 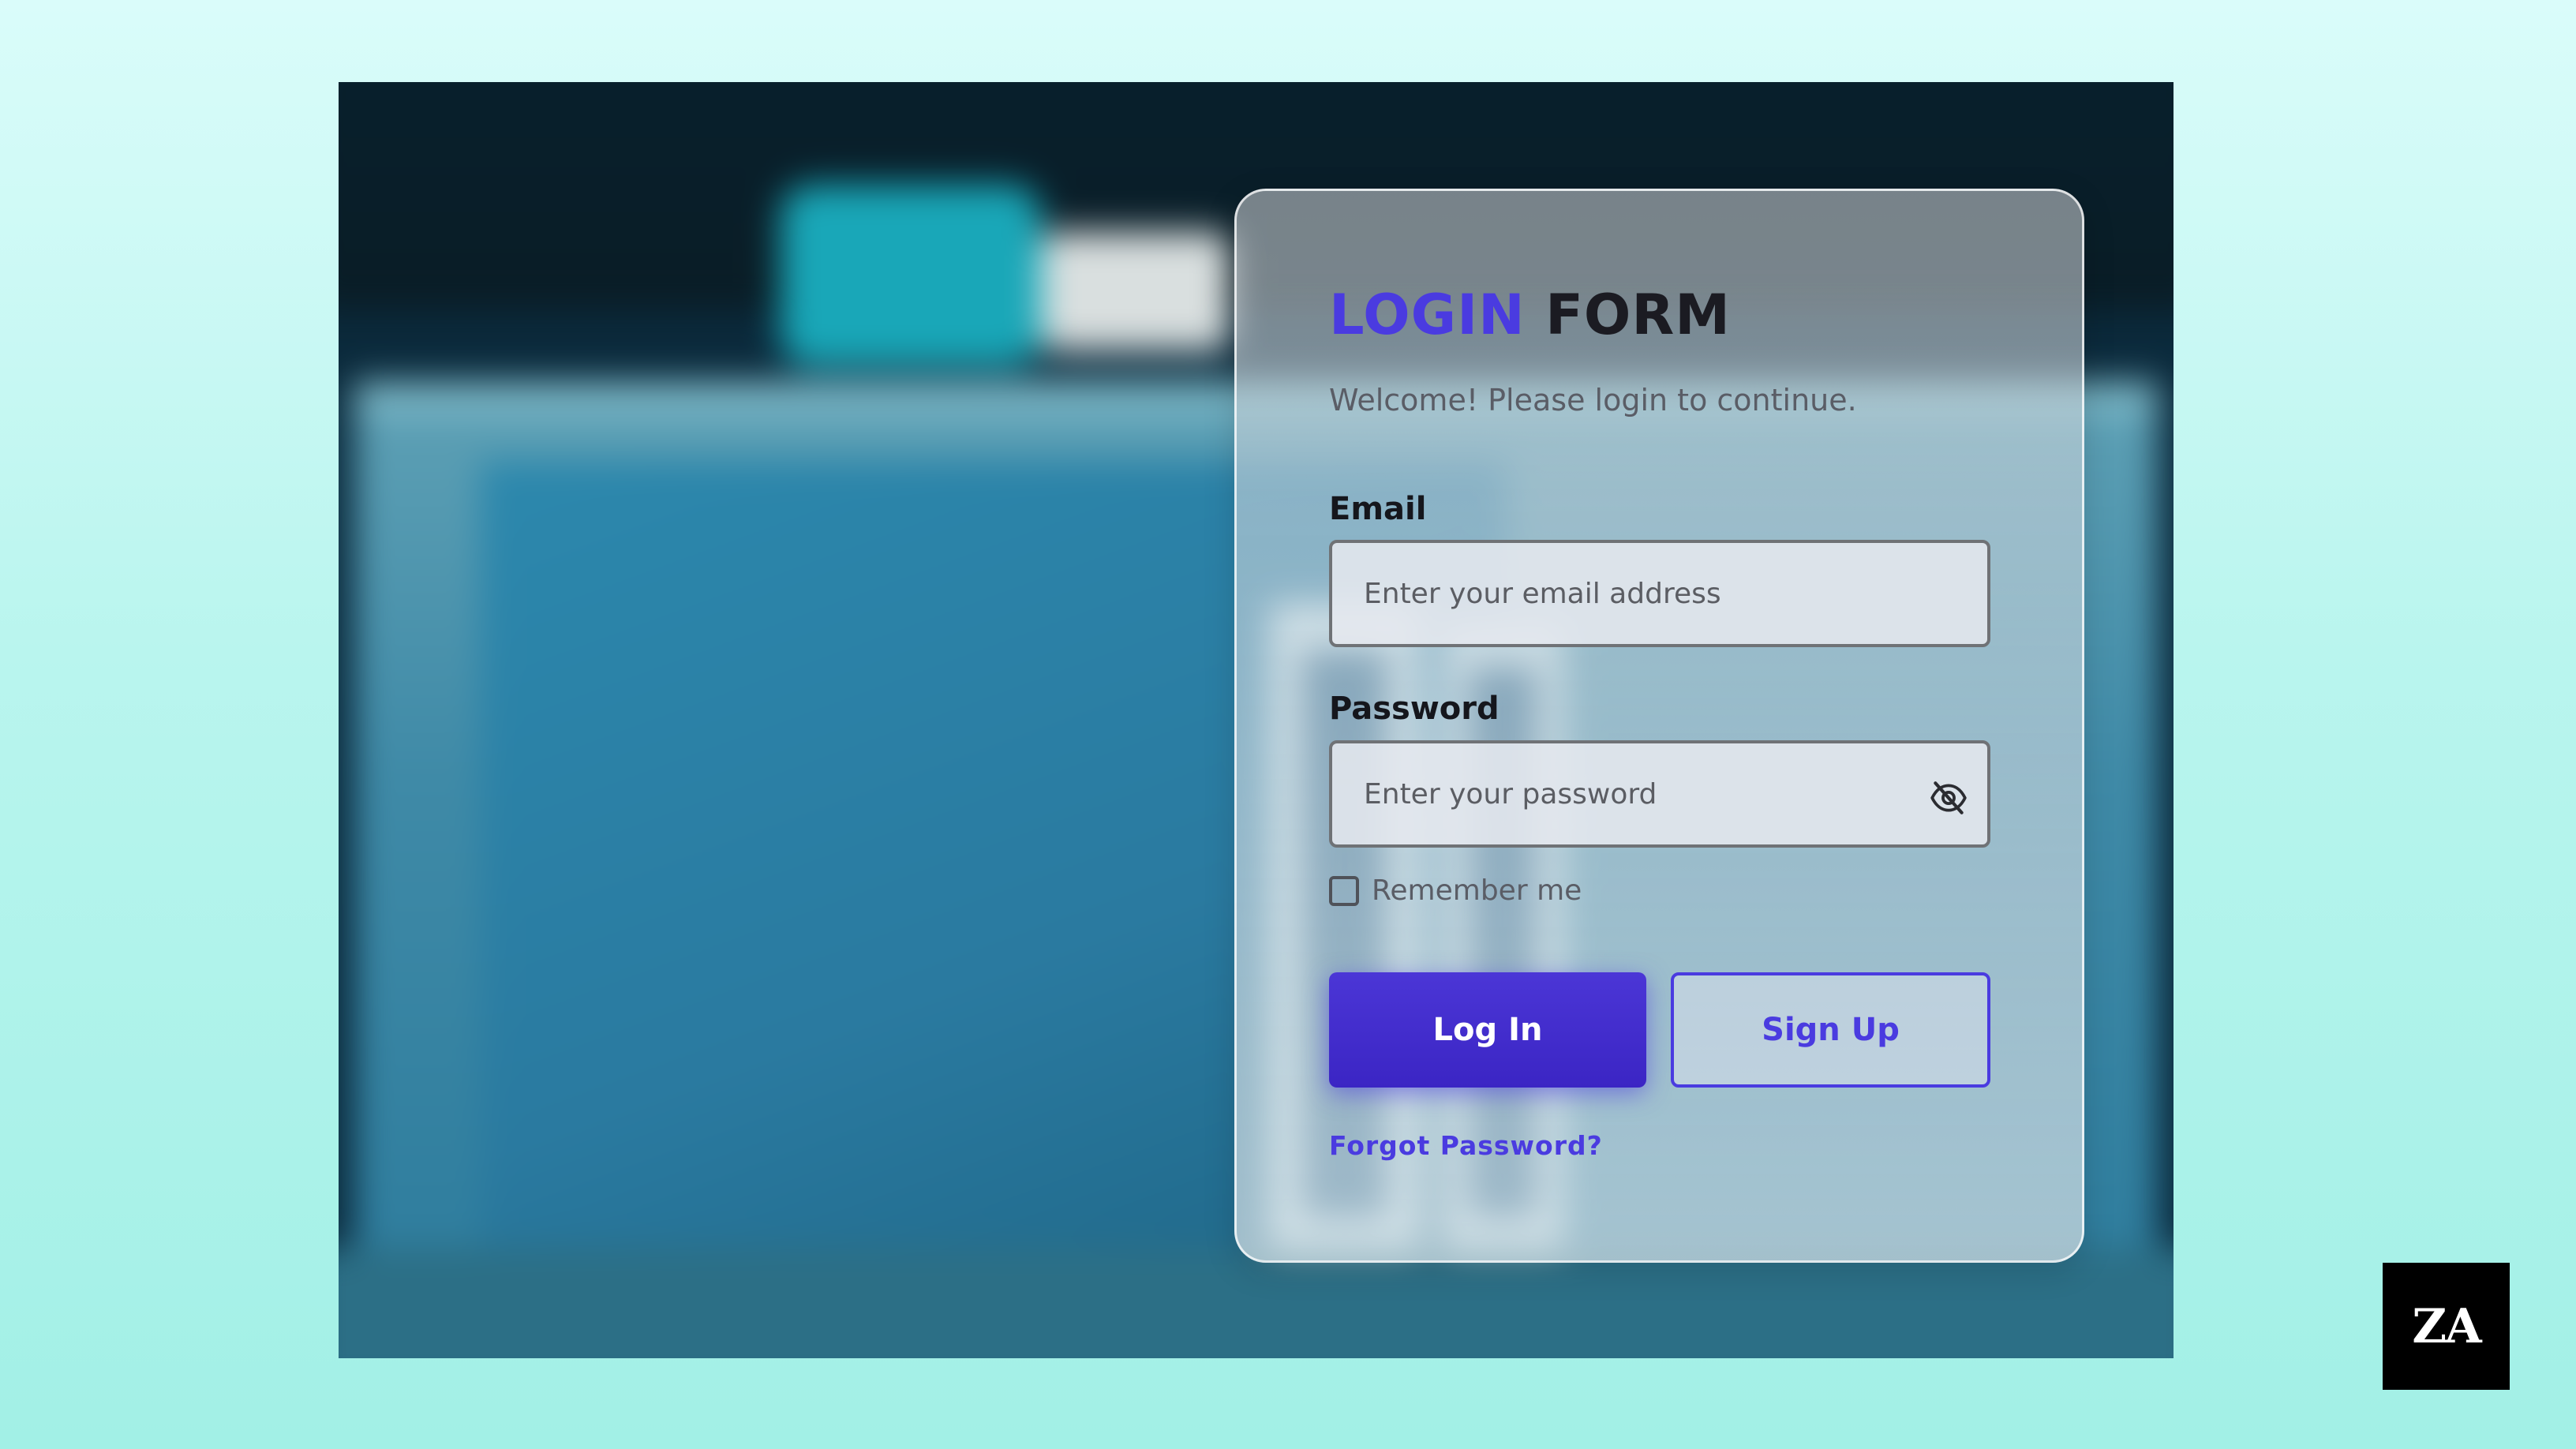 I want to click on signup-button: Sign Up, so click(x=1830, y=1030).